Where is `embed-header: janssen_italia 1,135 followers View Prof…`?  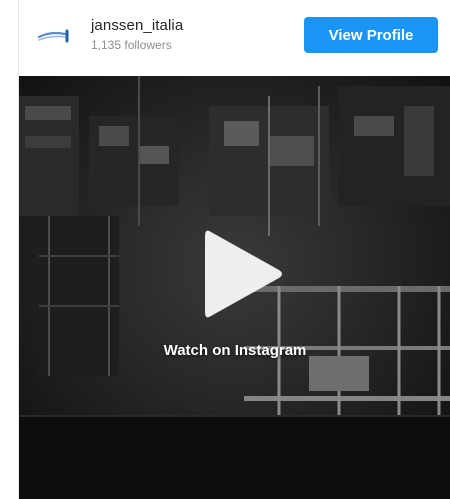 embed-header: janssen_italia 1,135 followers View Prof… is located at coordinates (234, 38).